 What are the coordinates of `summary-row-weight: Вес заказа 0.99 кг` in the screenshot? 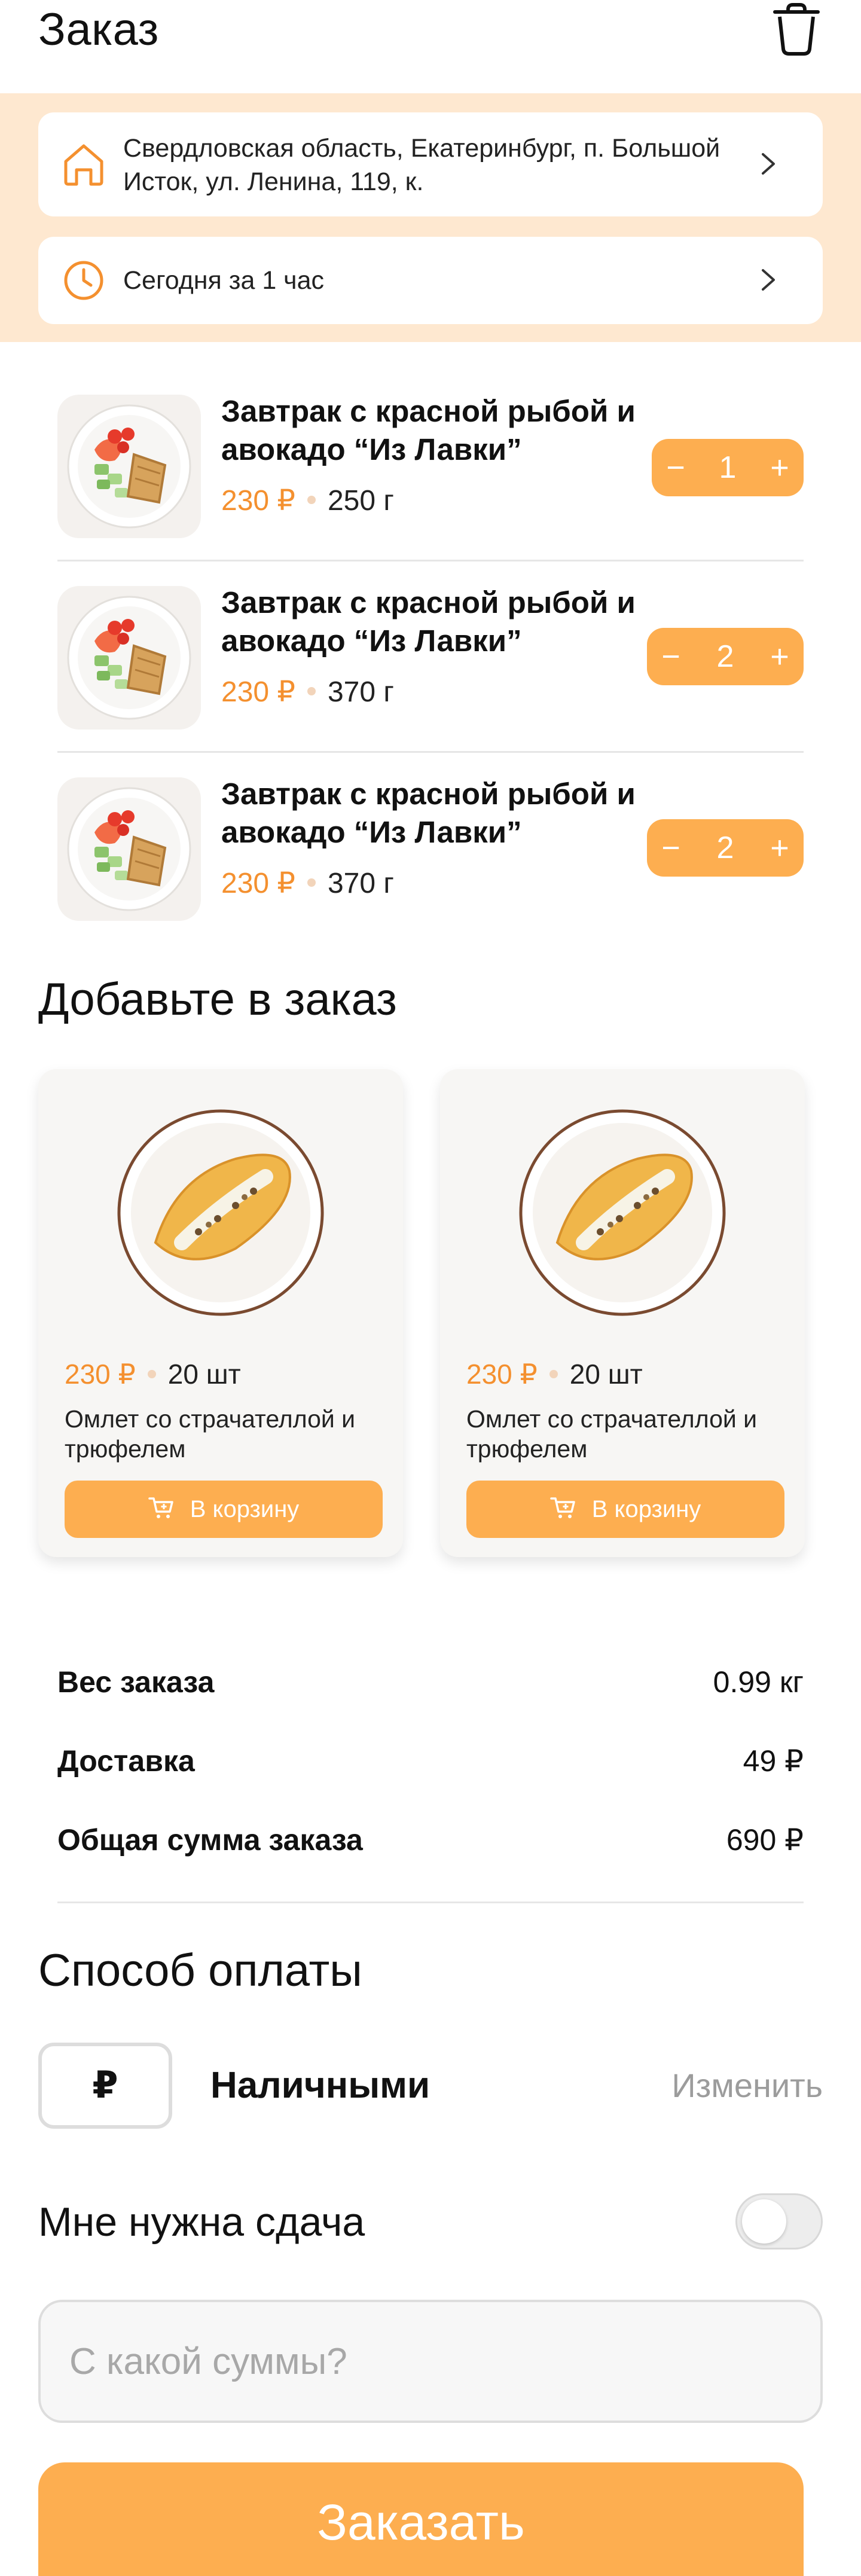 It's located at (430, 1682).